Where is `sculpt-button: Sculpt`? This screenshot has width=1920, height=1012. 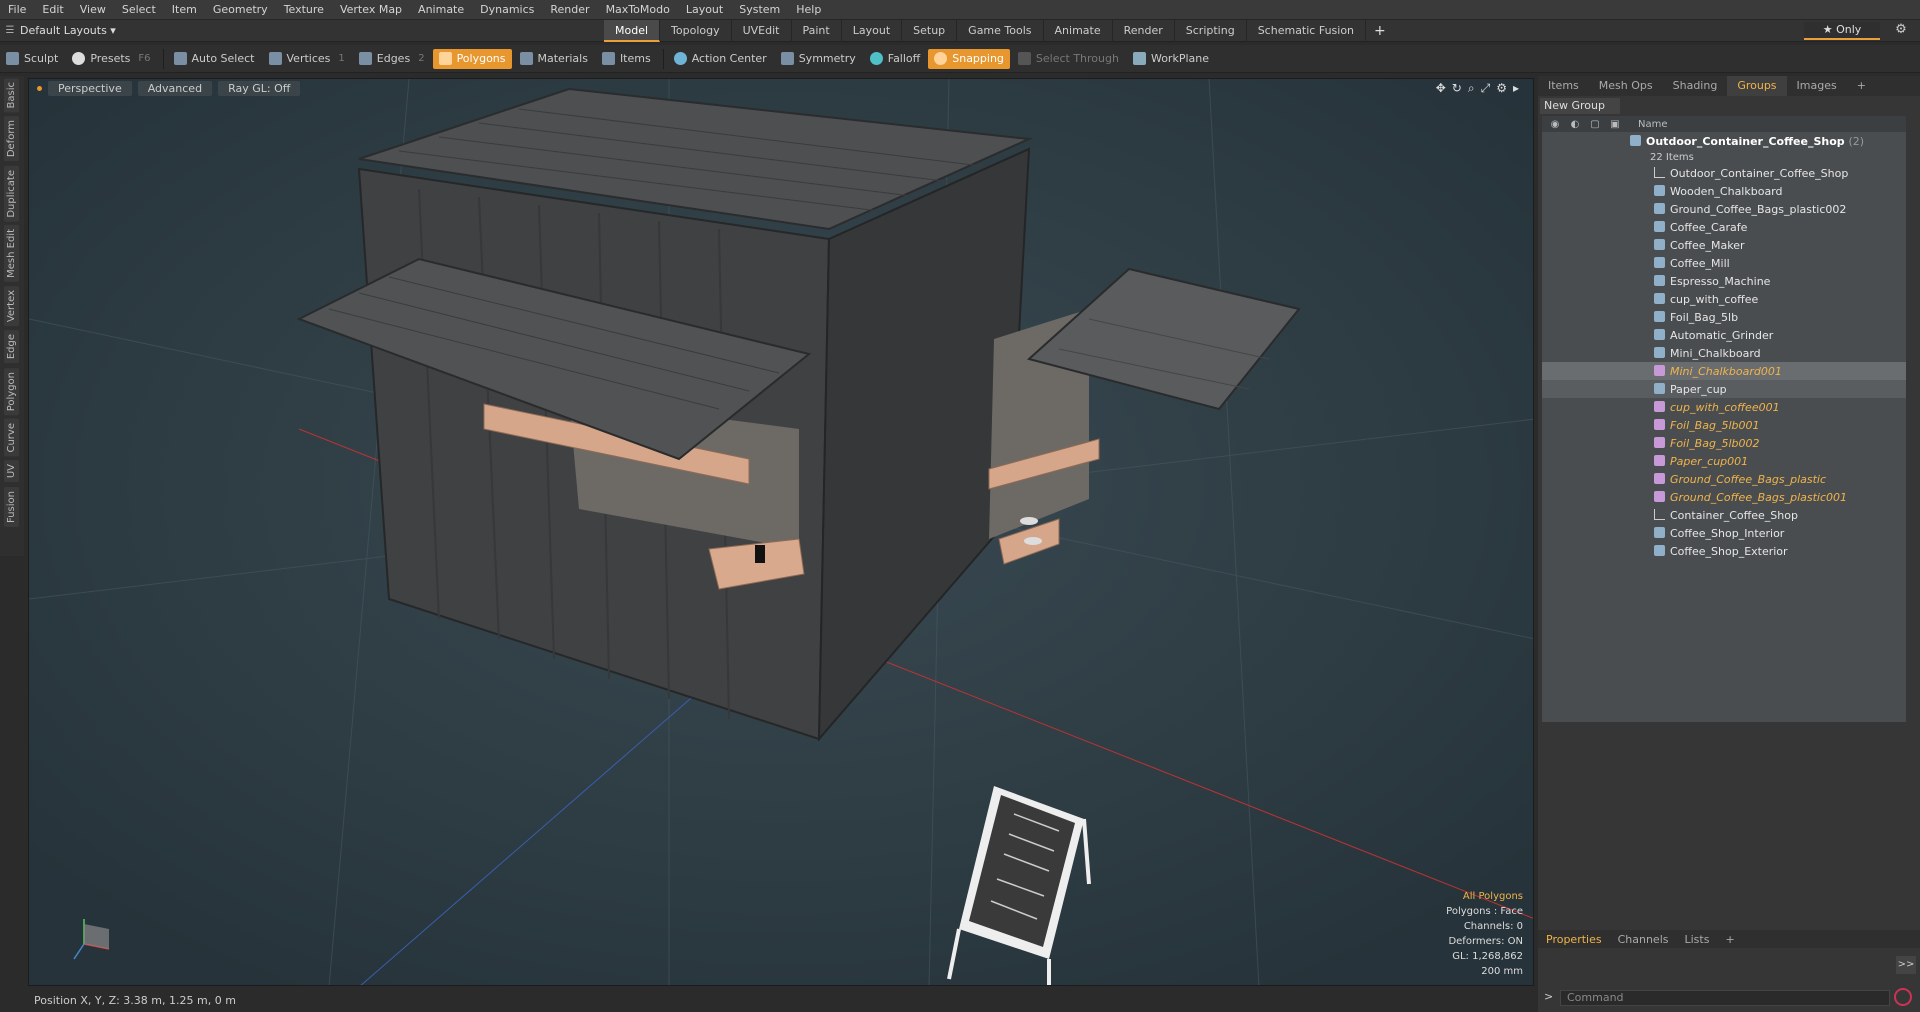
sculpt-button: Sculpt is located at coordinates (32, 59).